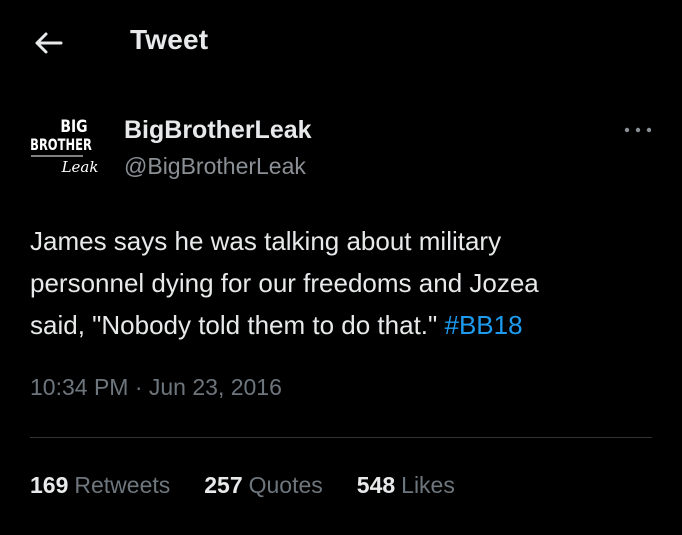 This screenshot has width=682, height=535. I want to click on tweet-stats: 169 Retweets 257 Quotes 548 Likes, so click(242, 485).